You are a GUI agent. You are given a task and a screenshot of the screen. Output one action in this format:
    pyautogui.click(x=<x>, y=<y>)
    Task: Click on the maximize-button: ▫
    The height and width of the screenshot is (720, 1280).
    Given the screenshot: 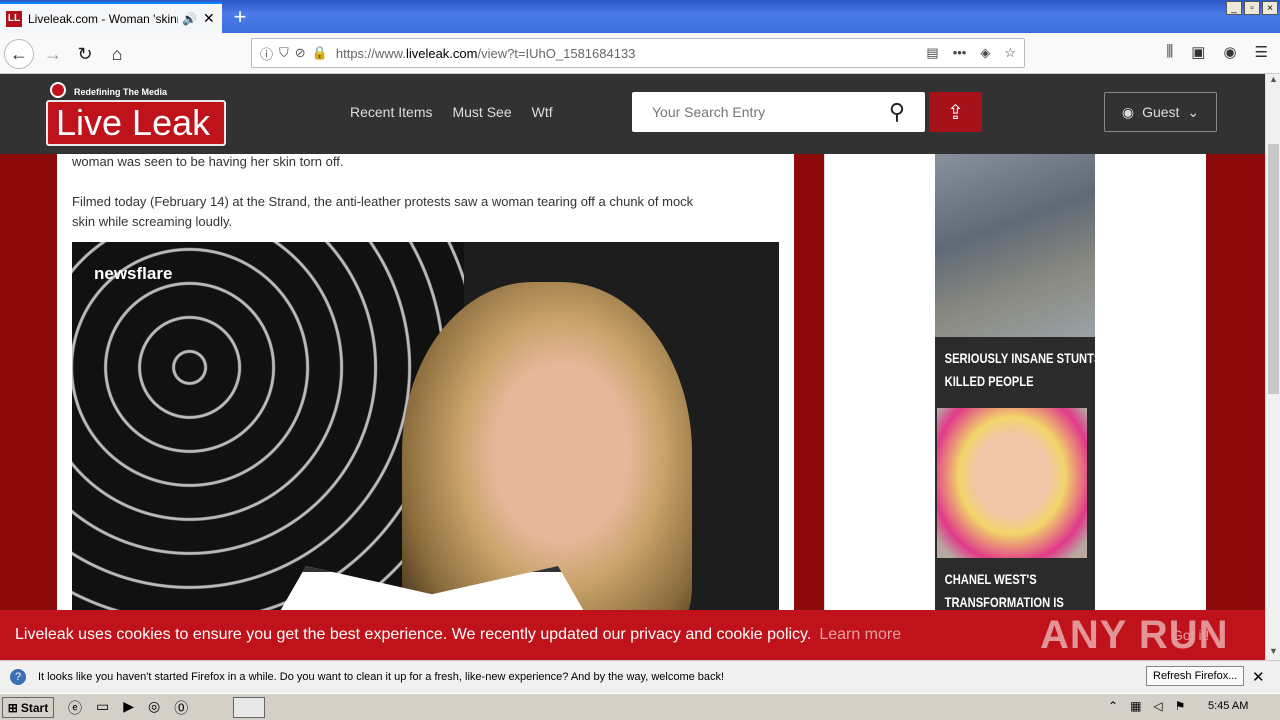 What is the action you would take?
    pyautogui.click(x=1252, y=8)
    